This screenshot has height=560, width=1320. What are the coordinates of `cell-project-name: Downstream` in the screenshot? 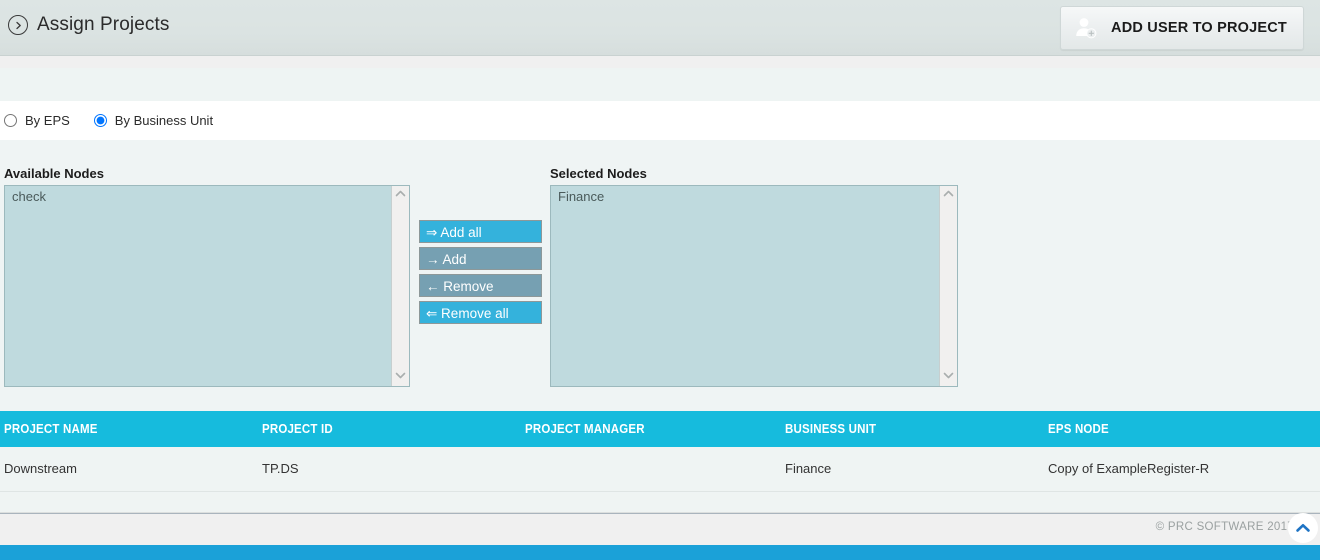 It's located at (131, 469).